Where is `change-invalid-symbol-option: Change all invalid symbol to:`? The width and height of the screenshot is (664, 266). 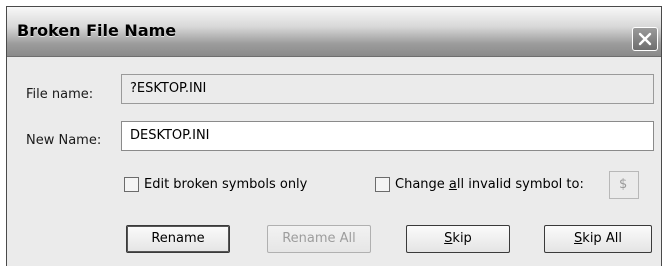
change-invalid-symbol-option: Change all invalid symbol to: is located at coordinates (479, 184).